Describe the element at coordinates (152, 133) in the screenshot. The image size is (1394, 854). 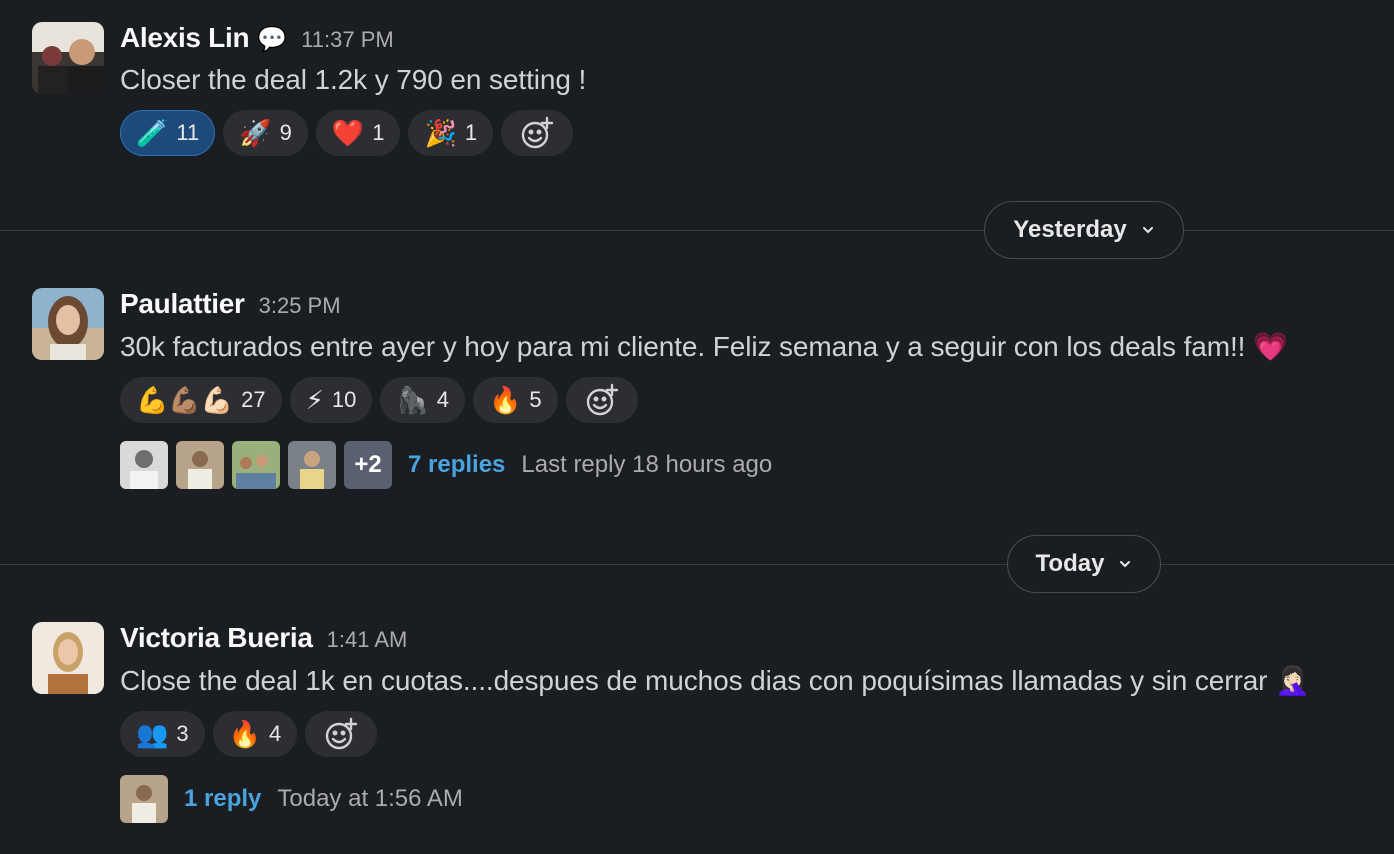
I see `test-tube-icon: 🧪` at that location.